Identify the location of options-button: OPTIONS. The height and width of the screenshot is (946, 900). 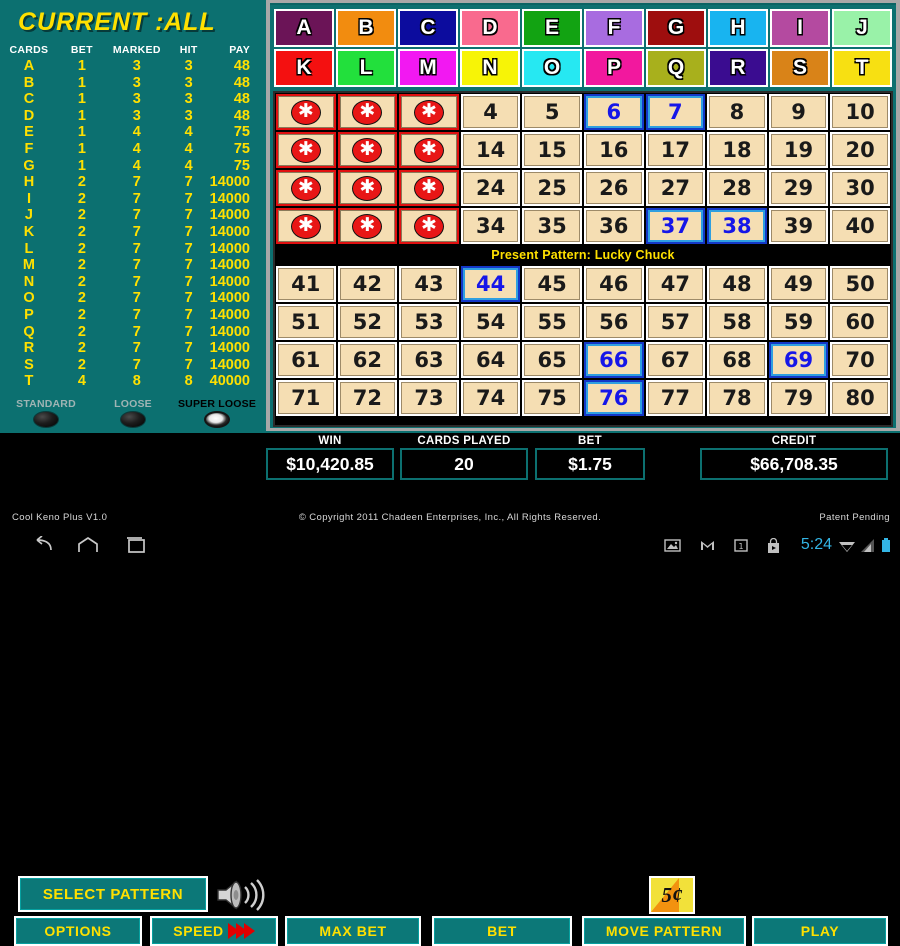
(78, 931).